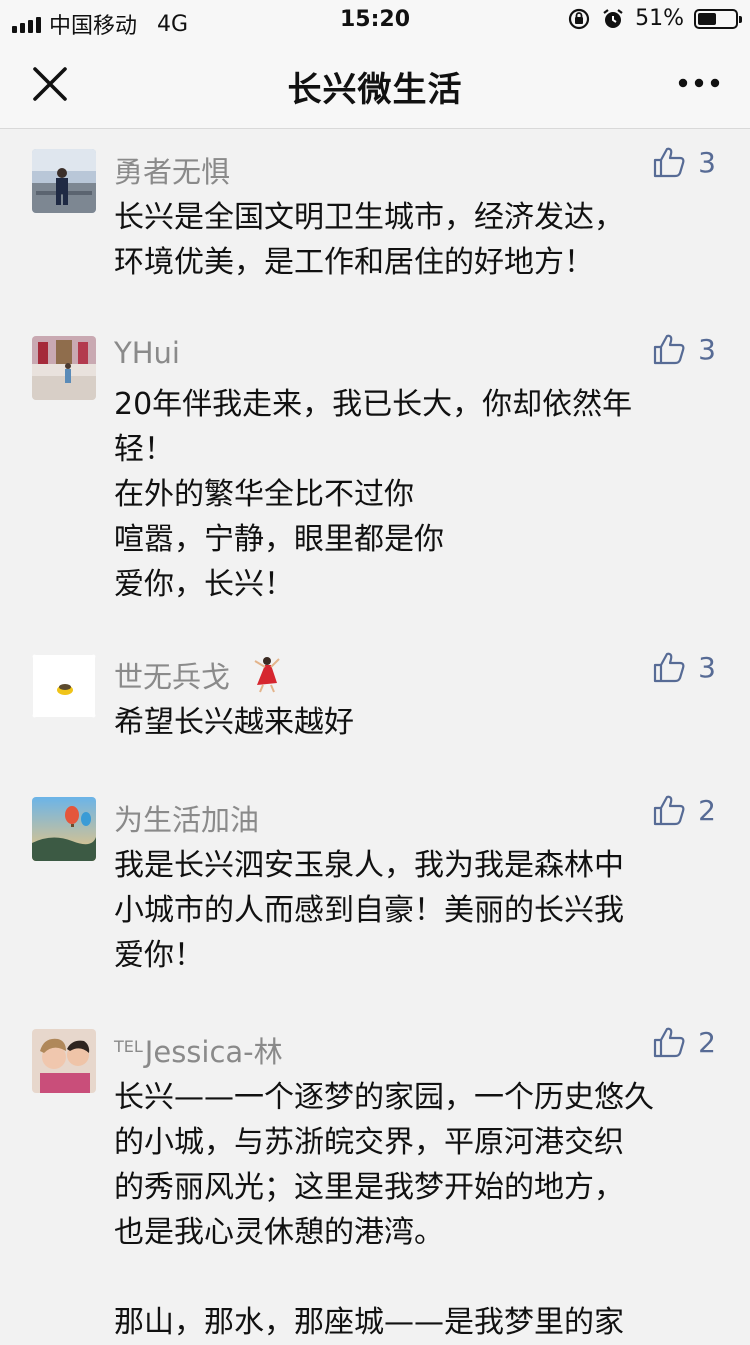 This screenshot has width=750, height=1345. What do you see at coordinates (419, 1277) in the screenshot?
I see `comment-line` at bounding box center [419, 1277].